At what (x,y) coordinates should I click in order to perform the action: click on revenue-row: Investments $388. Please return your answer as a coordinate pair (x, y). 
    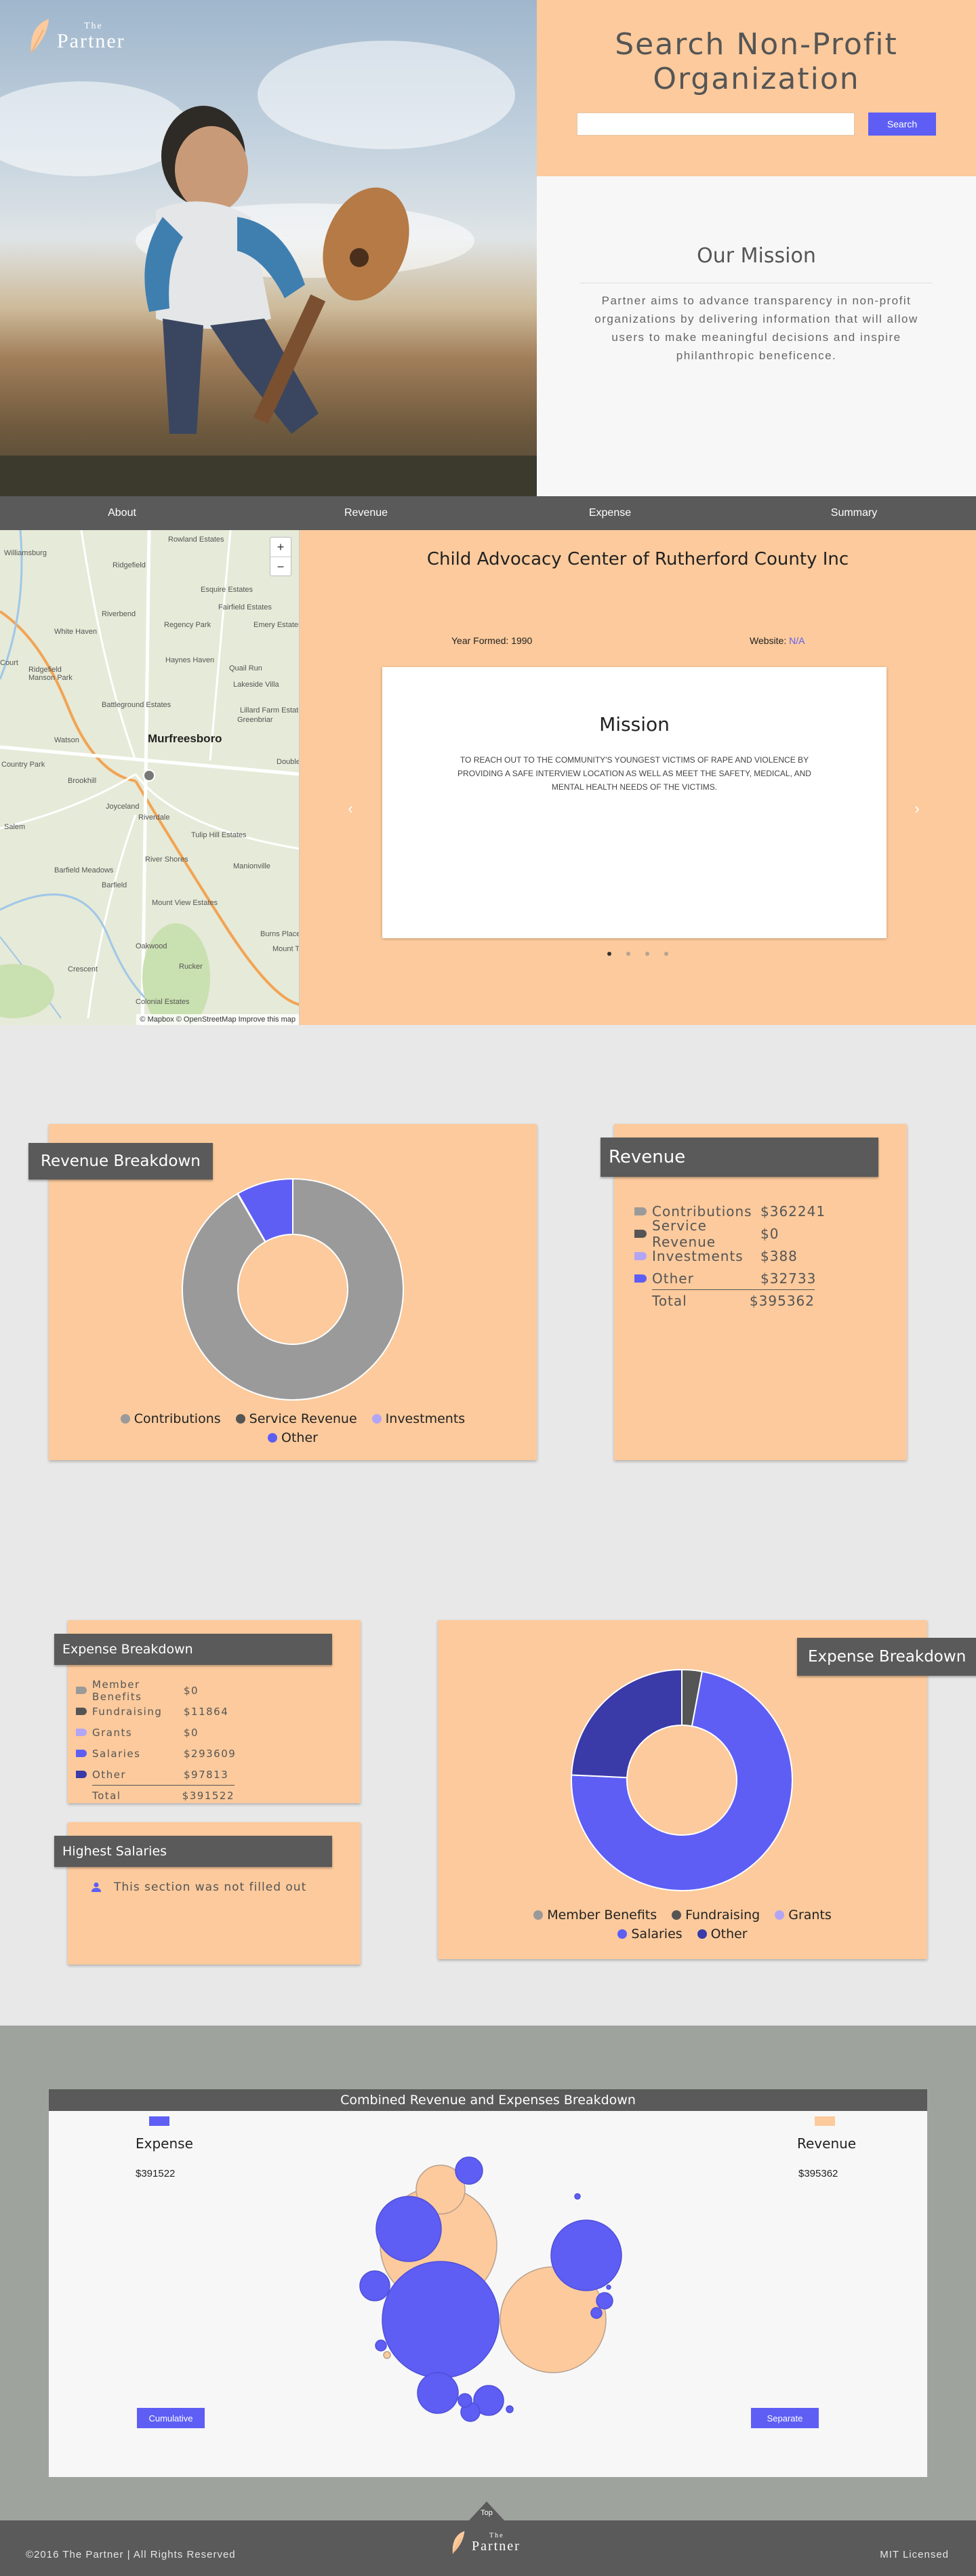
    Looking at the image, I should click on (736, 1256).